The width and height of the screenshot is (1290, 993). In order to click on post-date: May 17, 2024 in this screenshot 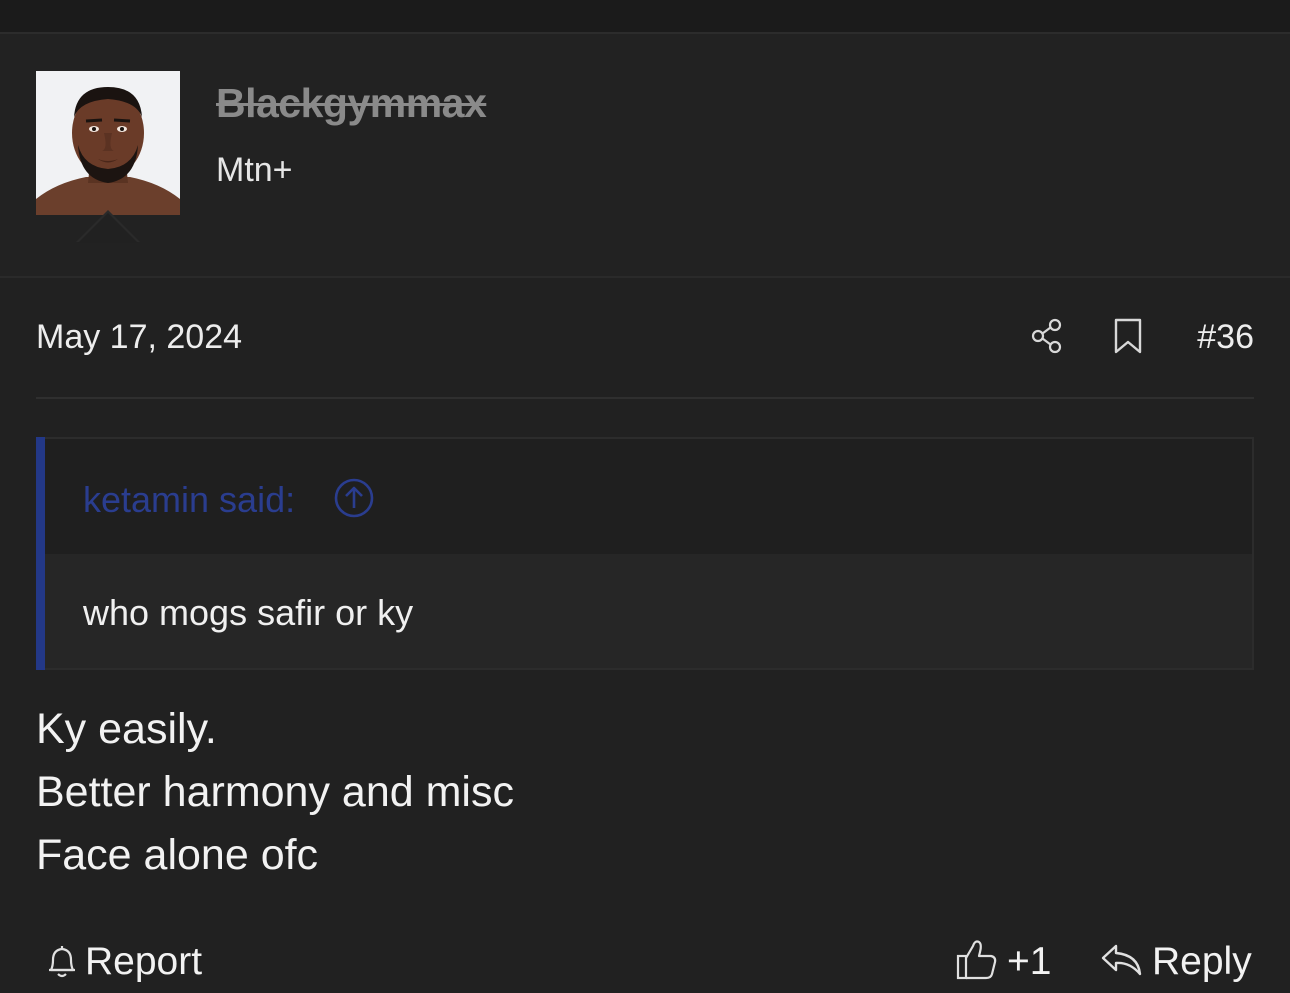, I will do `click(139, 337)`.